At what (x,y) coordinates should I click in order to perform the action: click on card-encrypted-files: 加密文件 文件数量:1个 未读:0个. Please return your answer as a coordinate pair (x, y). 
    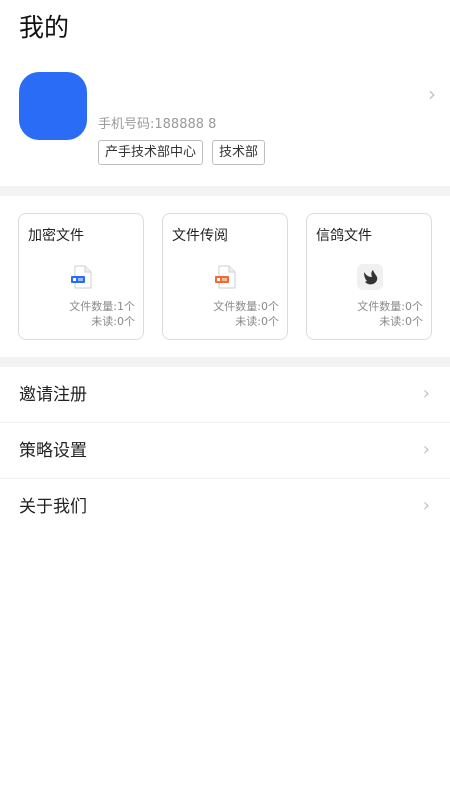
    Looking at the image, I should click on (81, 276).